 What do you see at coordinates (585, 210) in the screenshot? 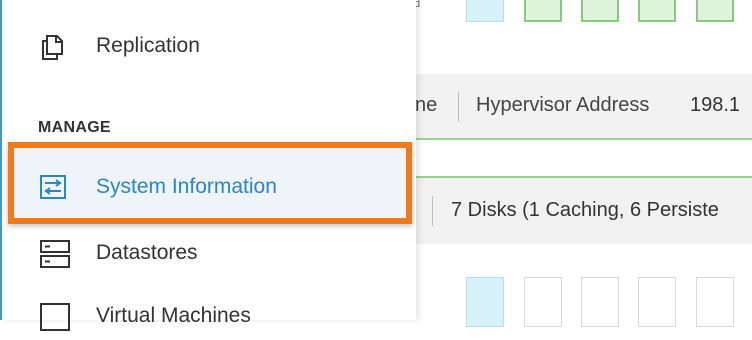
I see `disks-summary: 7 Disks (1 Caching, 6 Persiste` at bounding box center [585, 210].